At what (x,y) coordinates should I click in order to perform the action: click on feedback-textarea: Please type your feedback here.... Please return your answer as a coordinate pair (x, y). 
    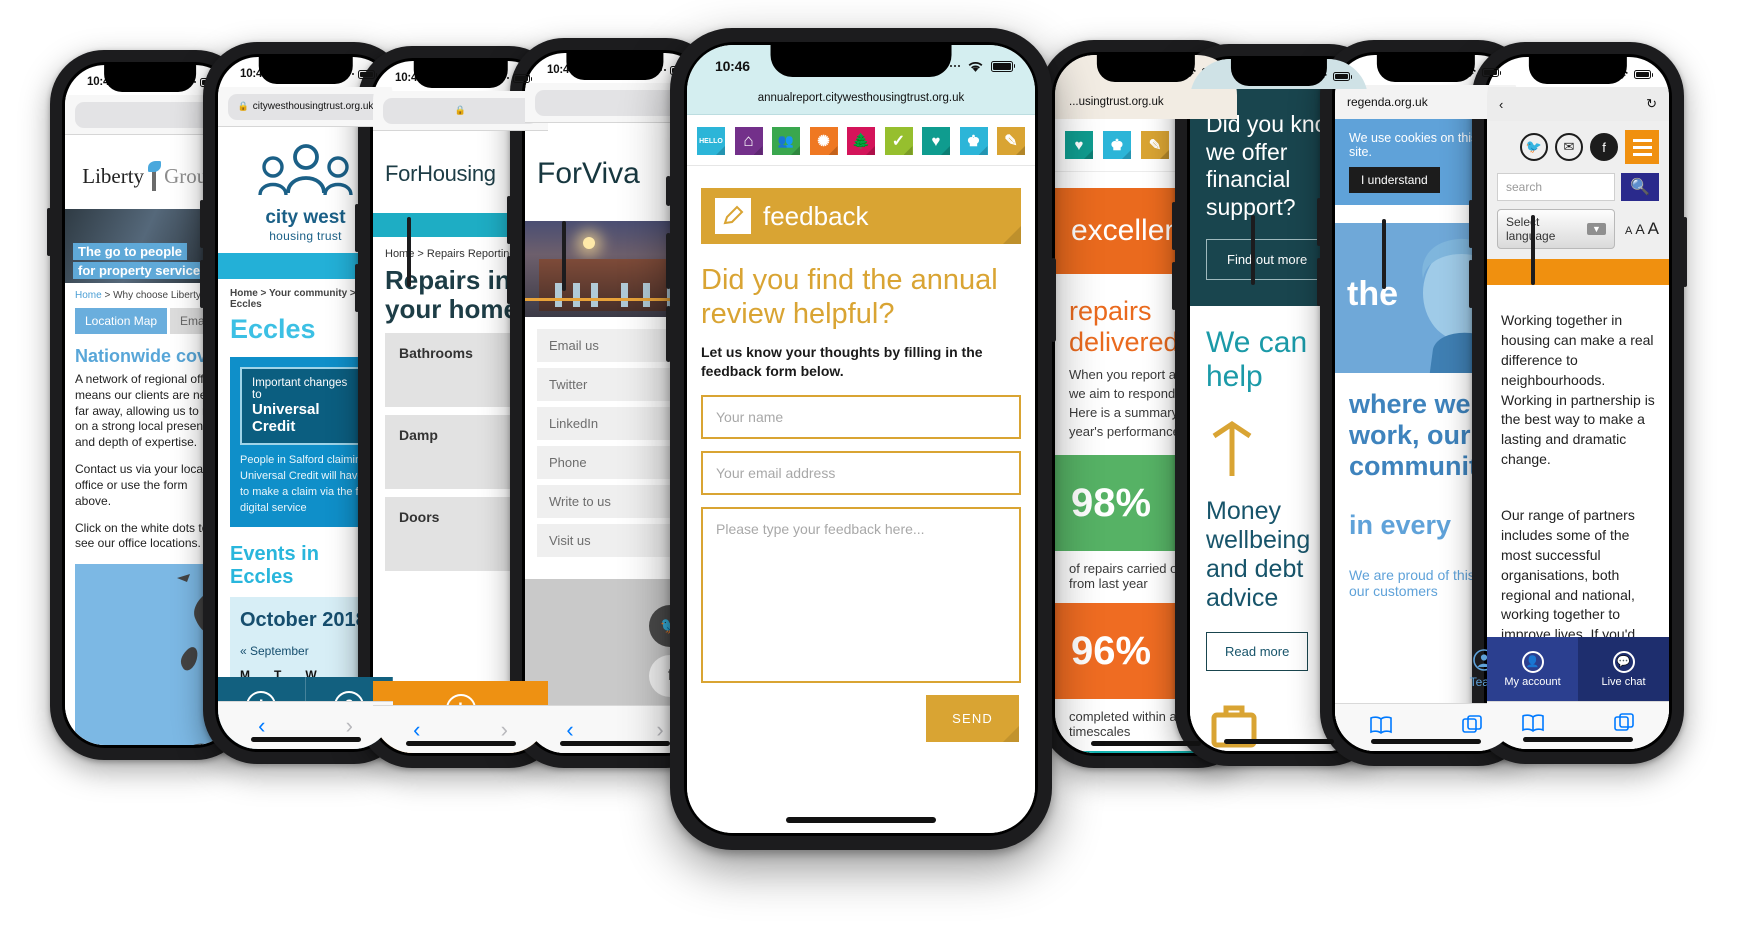
    Looking at the image, I should click on (861, 595).